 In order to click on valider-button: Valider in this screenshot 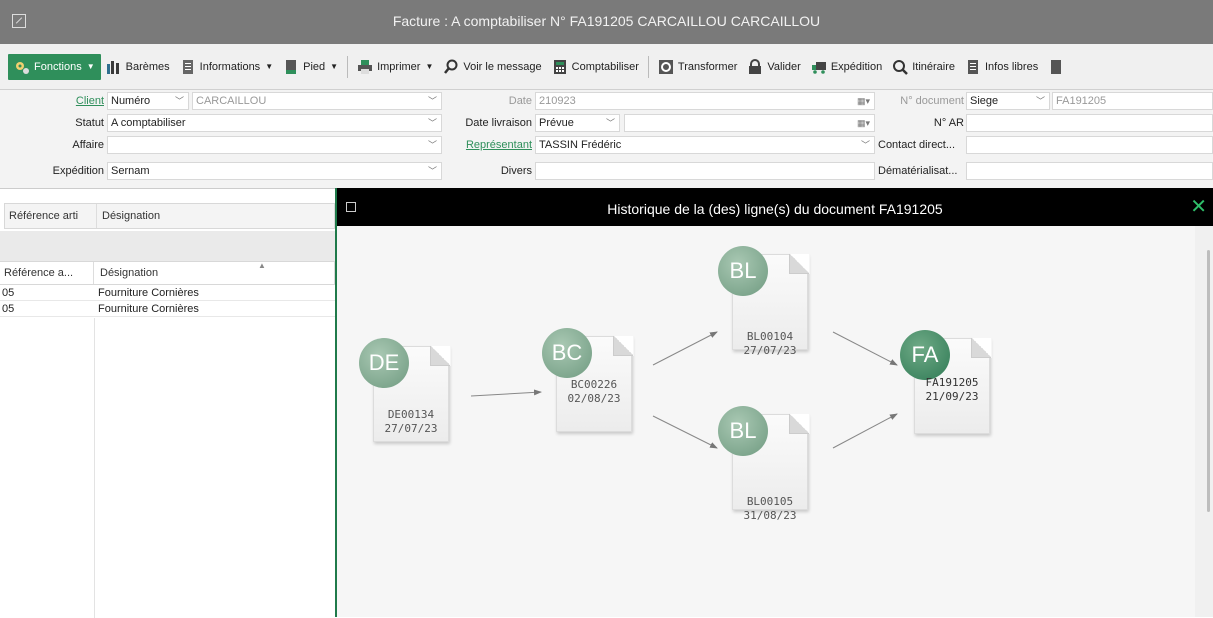, I will do `click(773, 67)`.